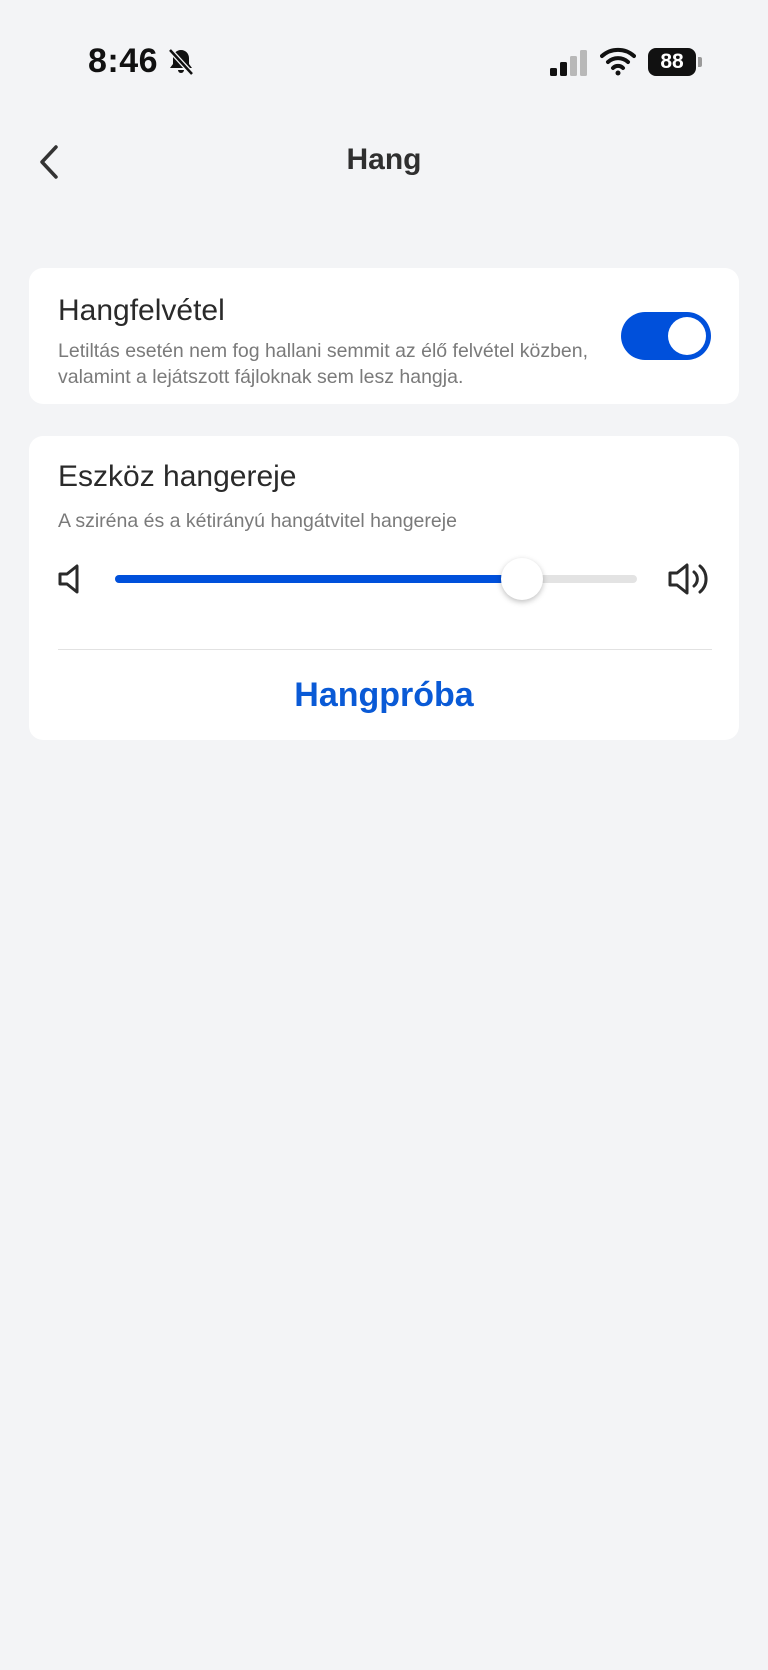 The height and width of the screenshot is (1670, 768). What do you see at coordinates (384, 159) in the screenshot?
I see `page-title: Hang` at bounding box center [384, 159].